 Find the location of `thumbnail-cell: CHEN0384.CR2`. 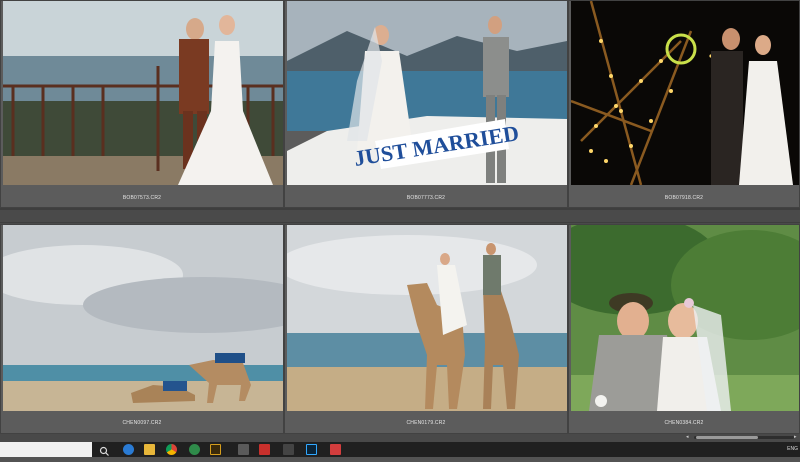

thumbnail-cell: CHEN0384.CR2 is located at coordinates (684, 329).